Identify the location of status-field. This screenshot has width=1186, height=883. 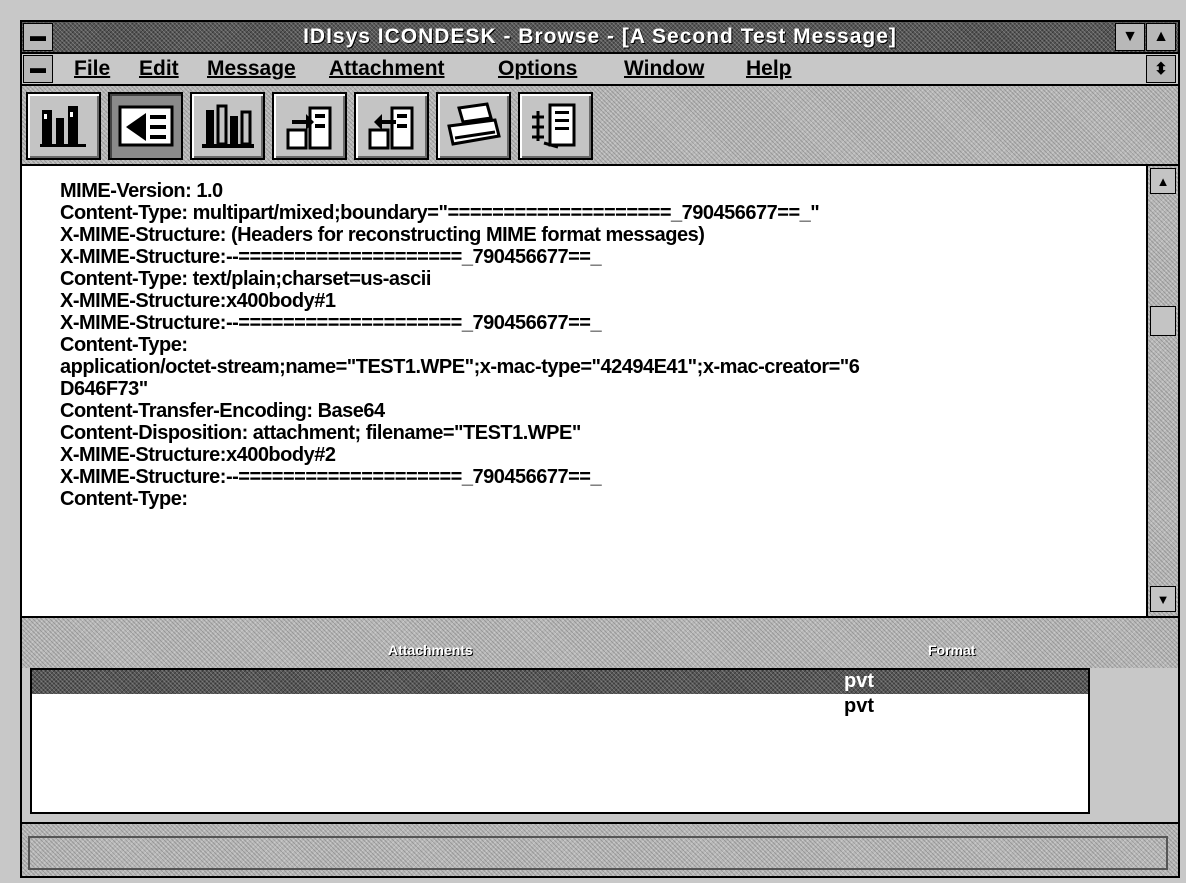
(598, 853).